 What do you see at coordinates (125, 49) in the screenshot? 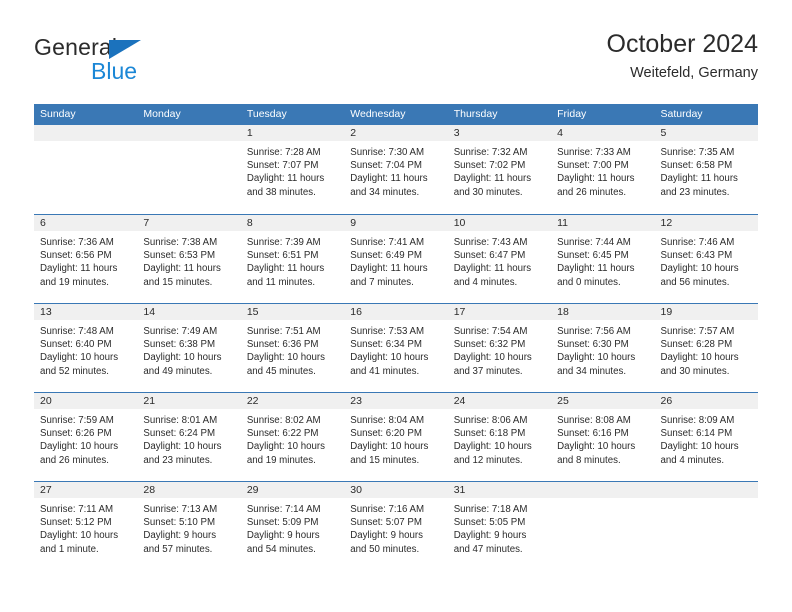
I see `logo-triangle-icon` at bounding box center [125, 49].